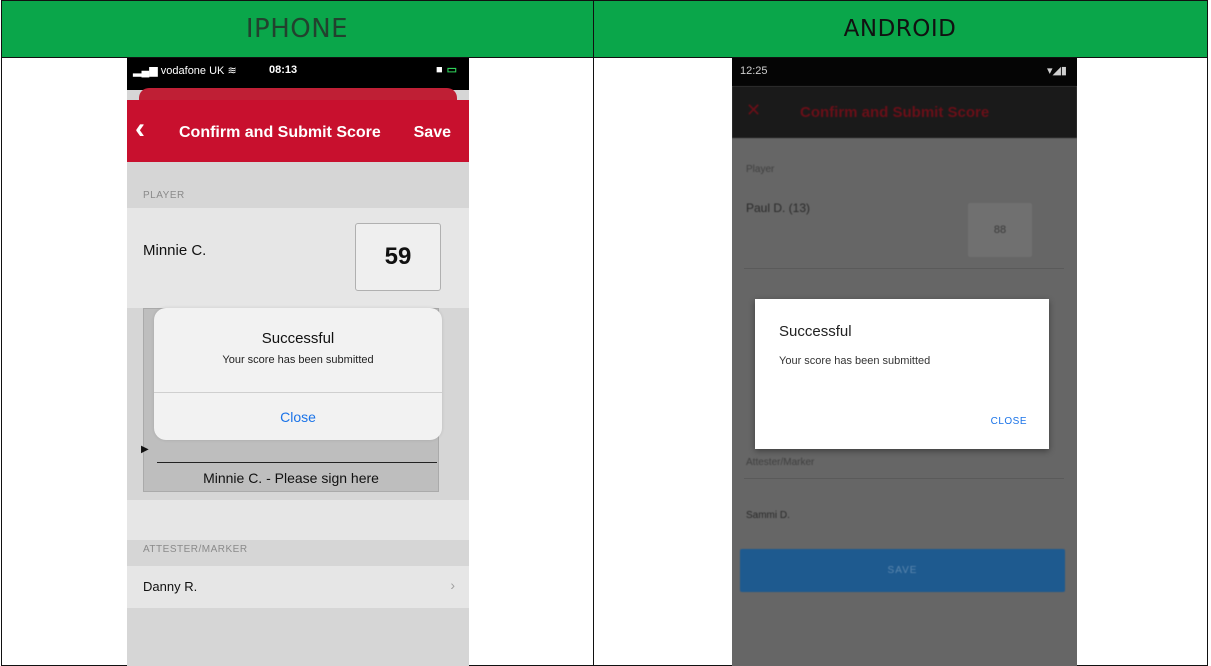 The width and height of the screenshot is (1211, 666). What do you see at coordinates (283, 70) in the screenshot?
I see `status-time: 08:13` at bounding box center [283, 70].